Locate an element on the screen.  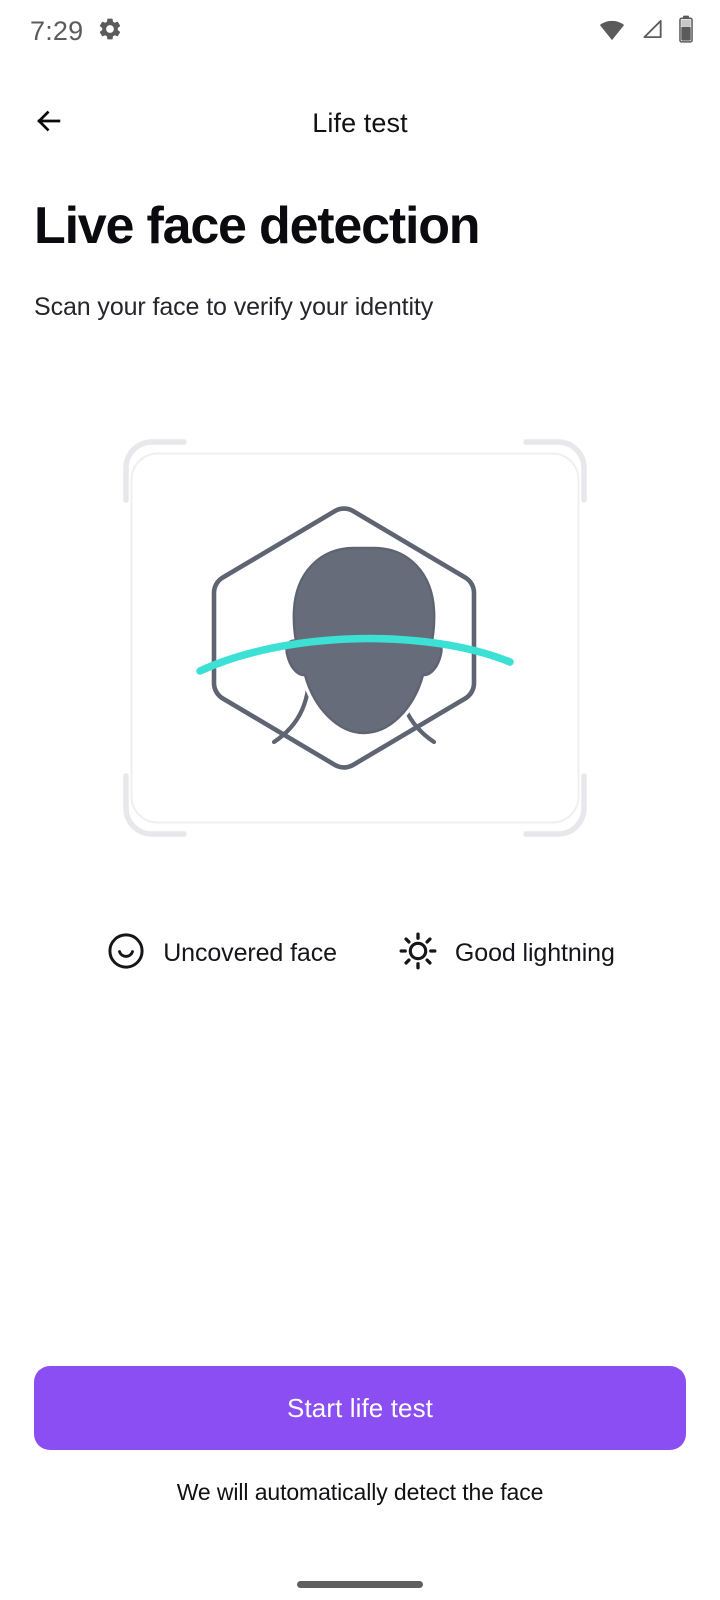
status-bar: 7:29 is located at coordinates (360, 31).